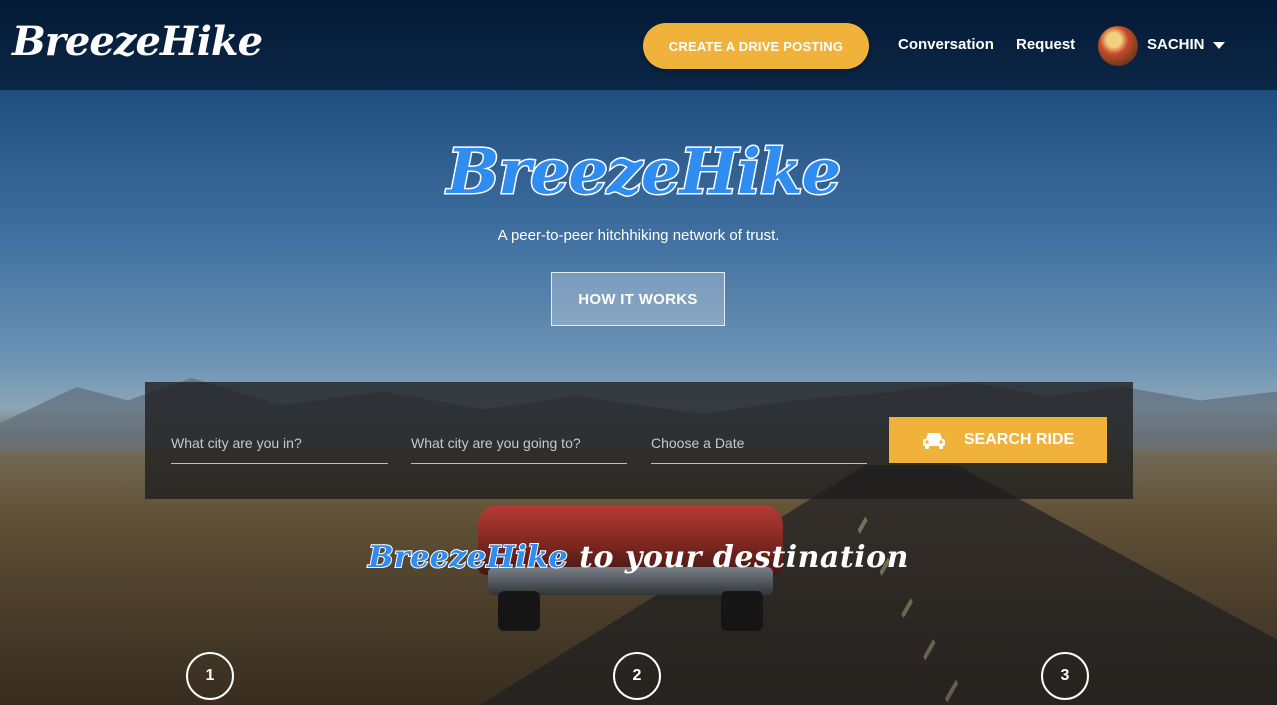  Describe the element at coordinates (1065, 676) in the screenshot. I see `step-3-badge: 3` at that location.